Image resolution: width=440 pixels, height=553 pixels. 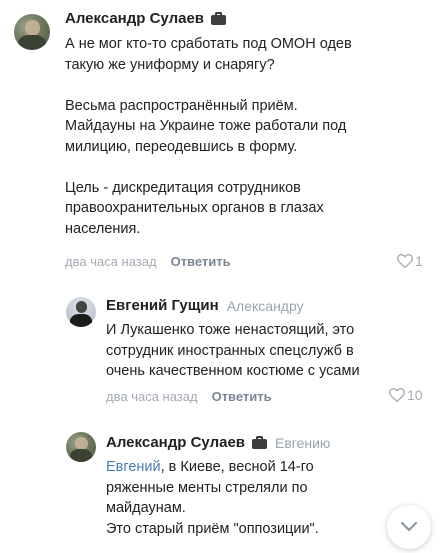 I want to click on comment-header: Александр Сулаев Евгению, so click(x=218, y=442).